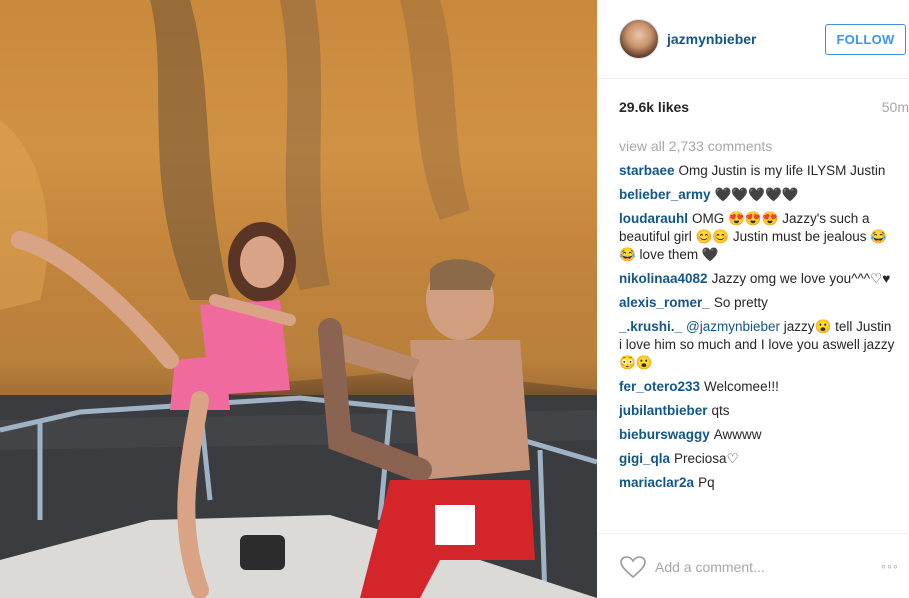  I want to click on comment-username: loudarauhl, so click(653, 218).